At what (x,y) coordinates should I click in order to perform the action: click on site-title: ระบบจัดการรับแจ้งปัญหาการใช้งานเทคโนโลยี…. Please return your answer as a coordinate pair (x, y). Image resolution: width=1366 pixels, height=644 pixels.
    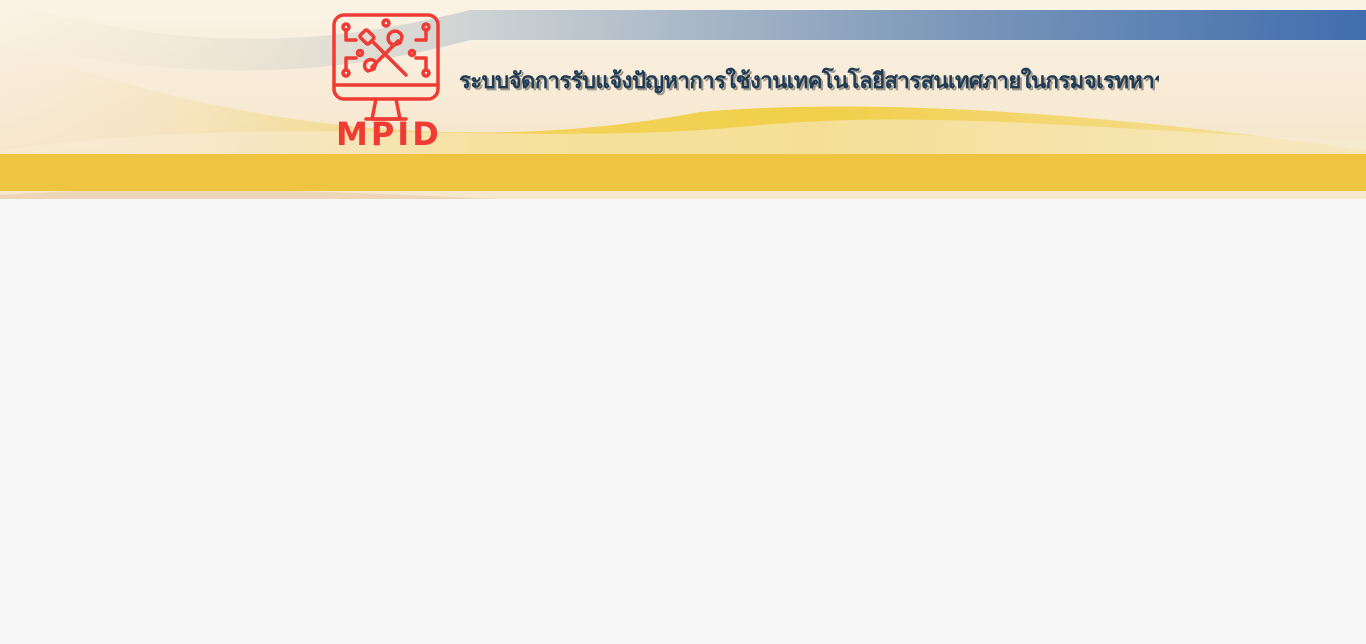
    Looking at the image, I should click on (809, 81).